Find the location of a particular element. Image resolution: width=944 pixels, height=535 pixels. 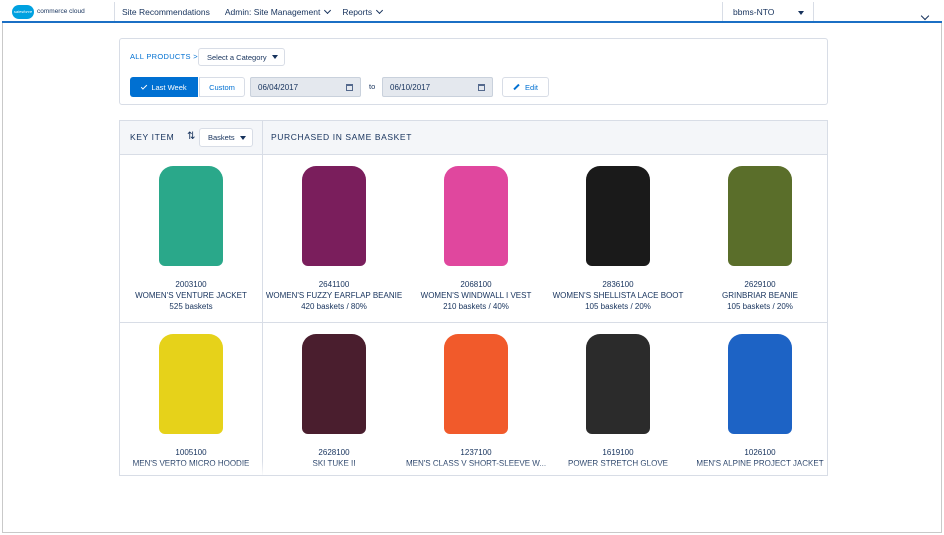

product-name: WOMEN'S FUZZY EARFLAP BEANIE is located at coordinates (334, 295).